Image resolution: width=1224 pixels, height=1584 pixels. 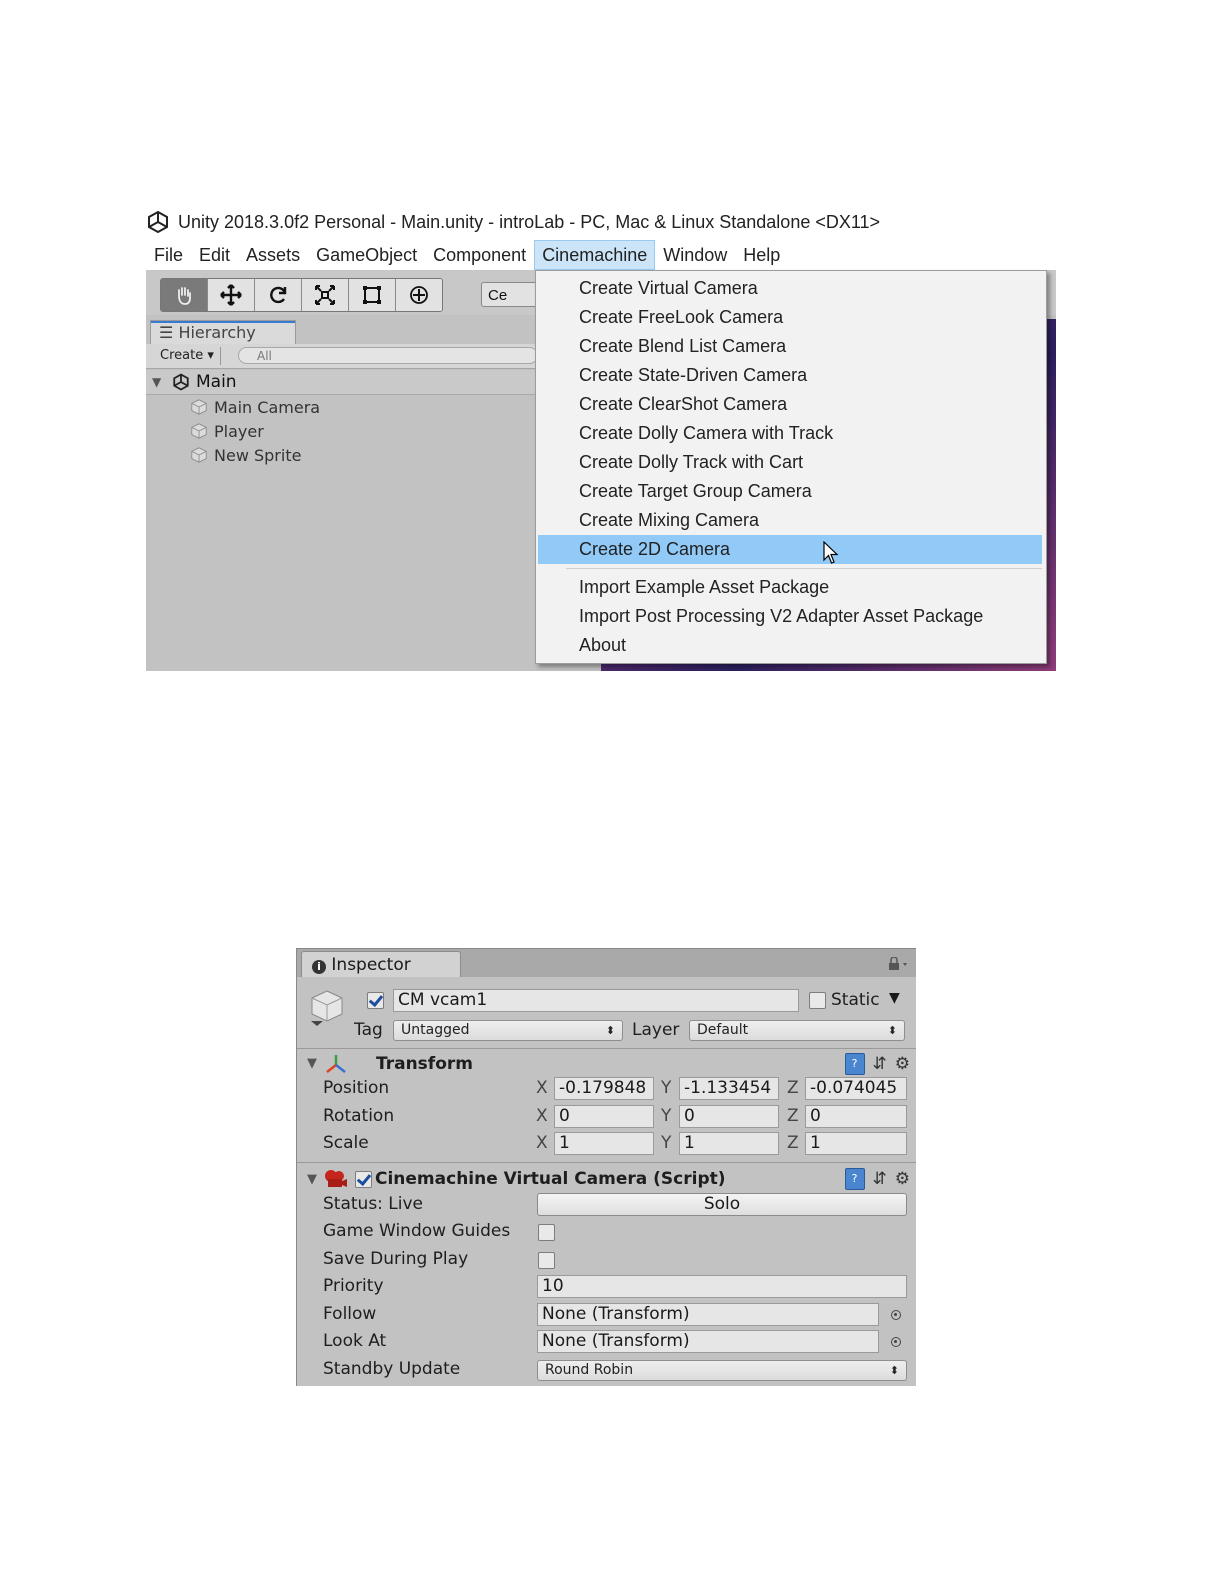 I want to click on menu-item-create-2d-camera: Create 2D Camera, so click(x=790, y=549).